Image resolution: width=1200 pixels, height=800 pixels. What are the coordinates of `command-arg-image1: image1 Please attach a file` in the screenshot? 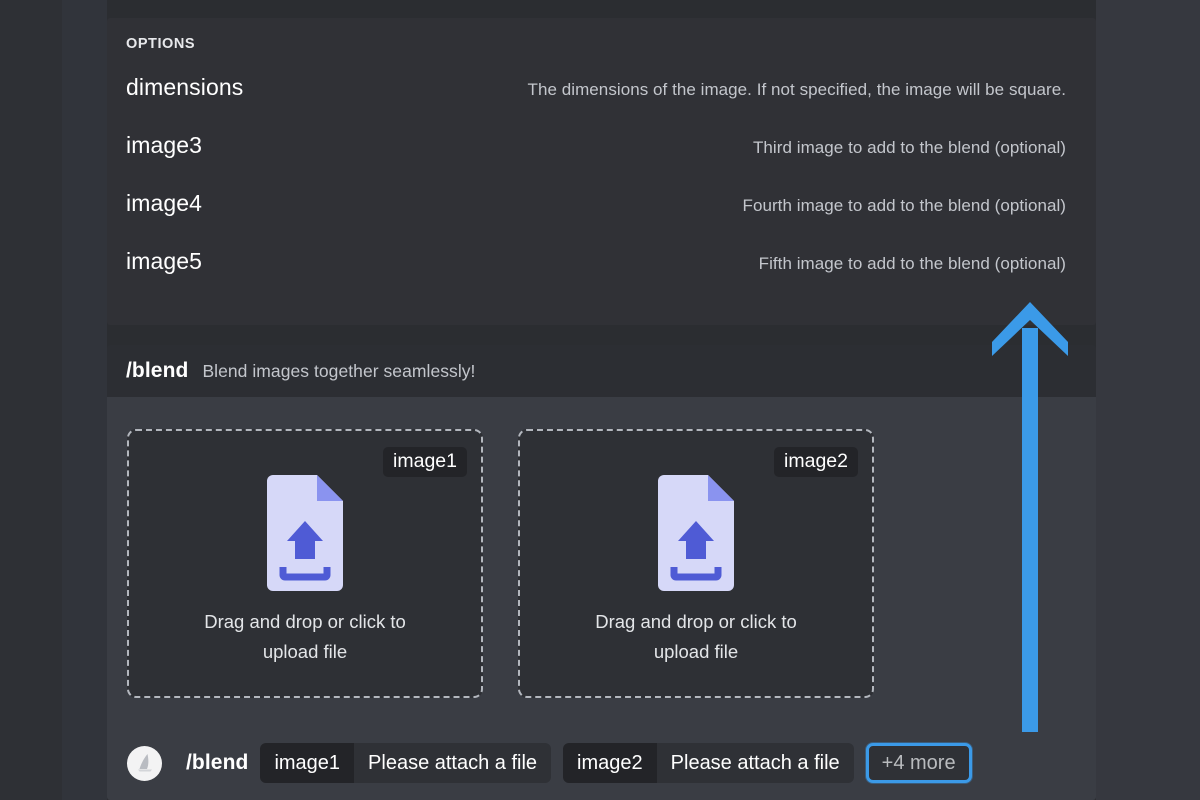 It's located at (406, 763).